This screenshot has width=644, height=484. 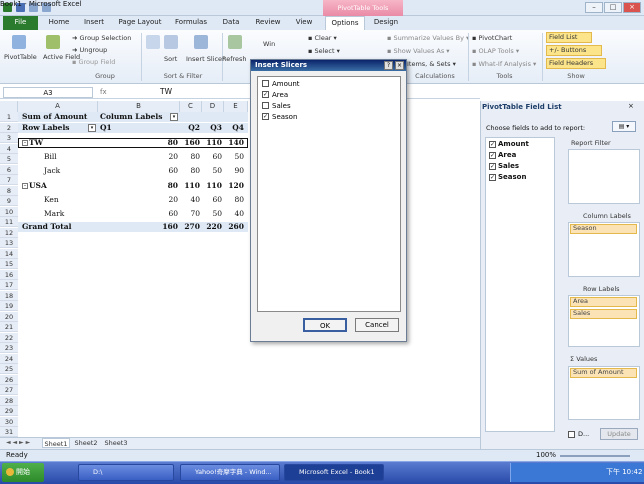 What do you see at coordinates (9, 316) in the screenshot?
I see `row-header: 20` at bounding box center [9, 316].